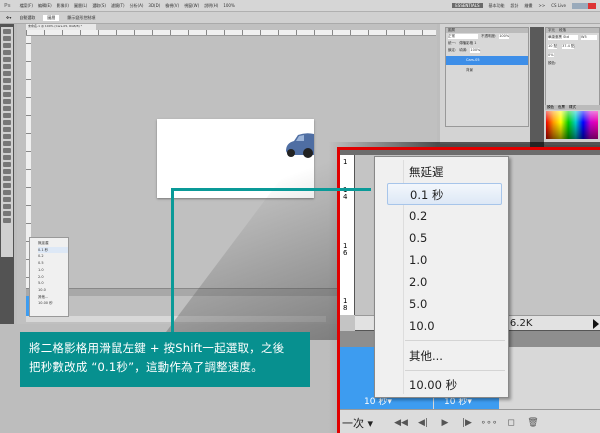 The image size is (600, 433). I want to click on tab-paragraph: 段落, so click(562, 30).